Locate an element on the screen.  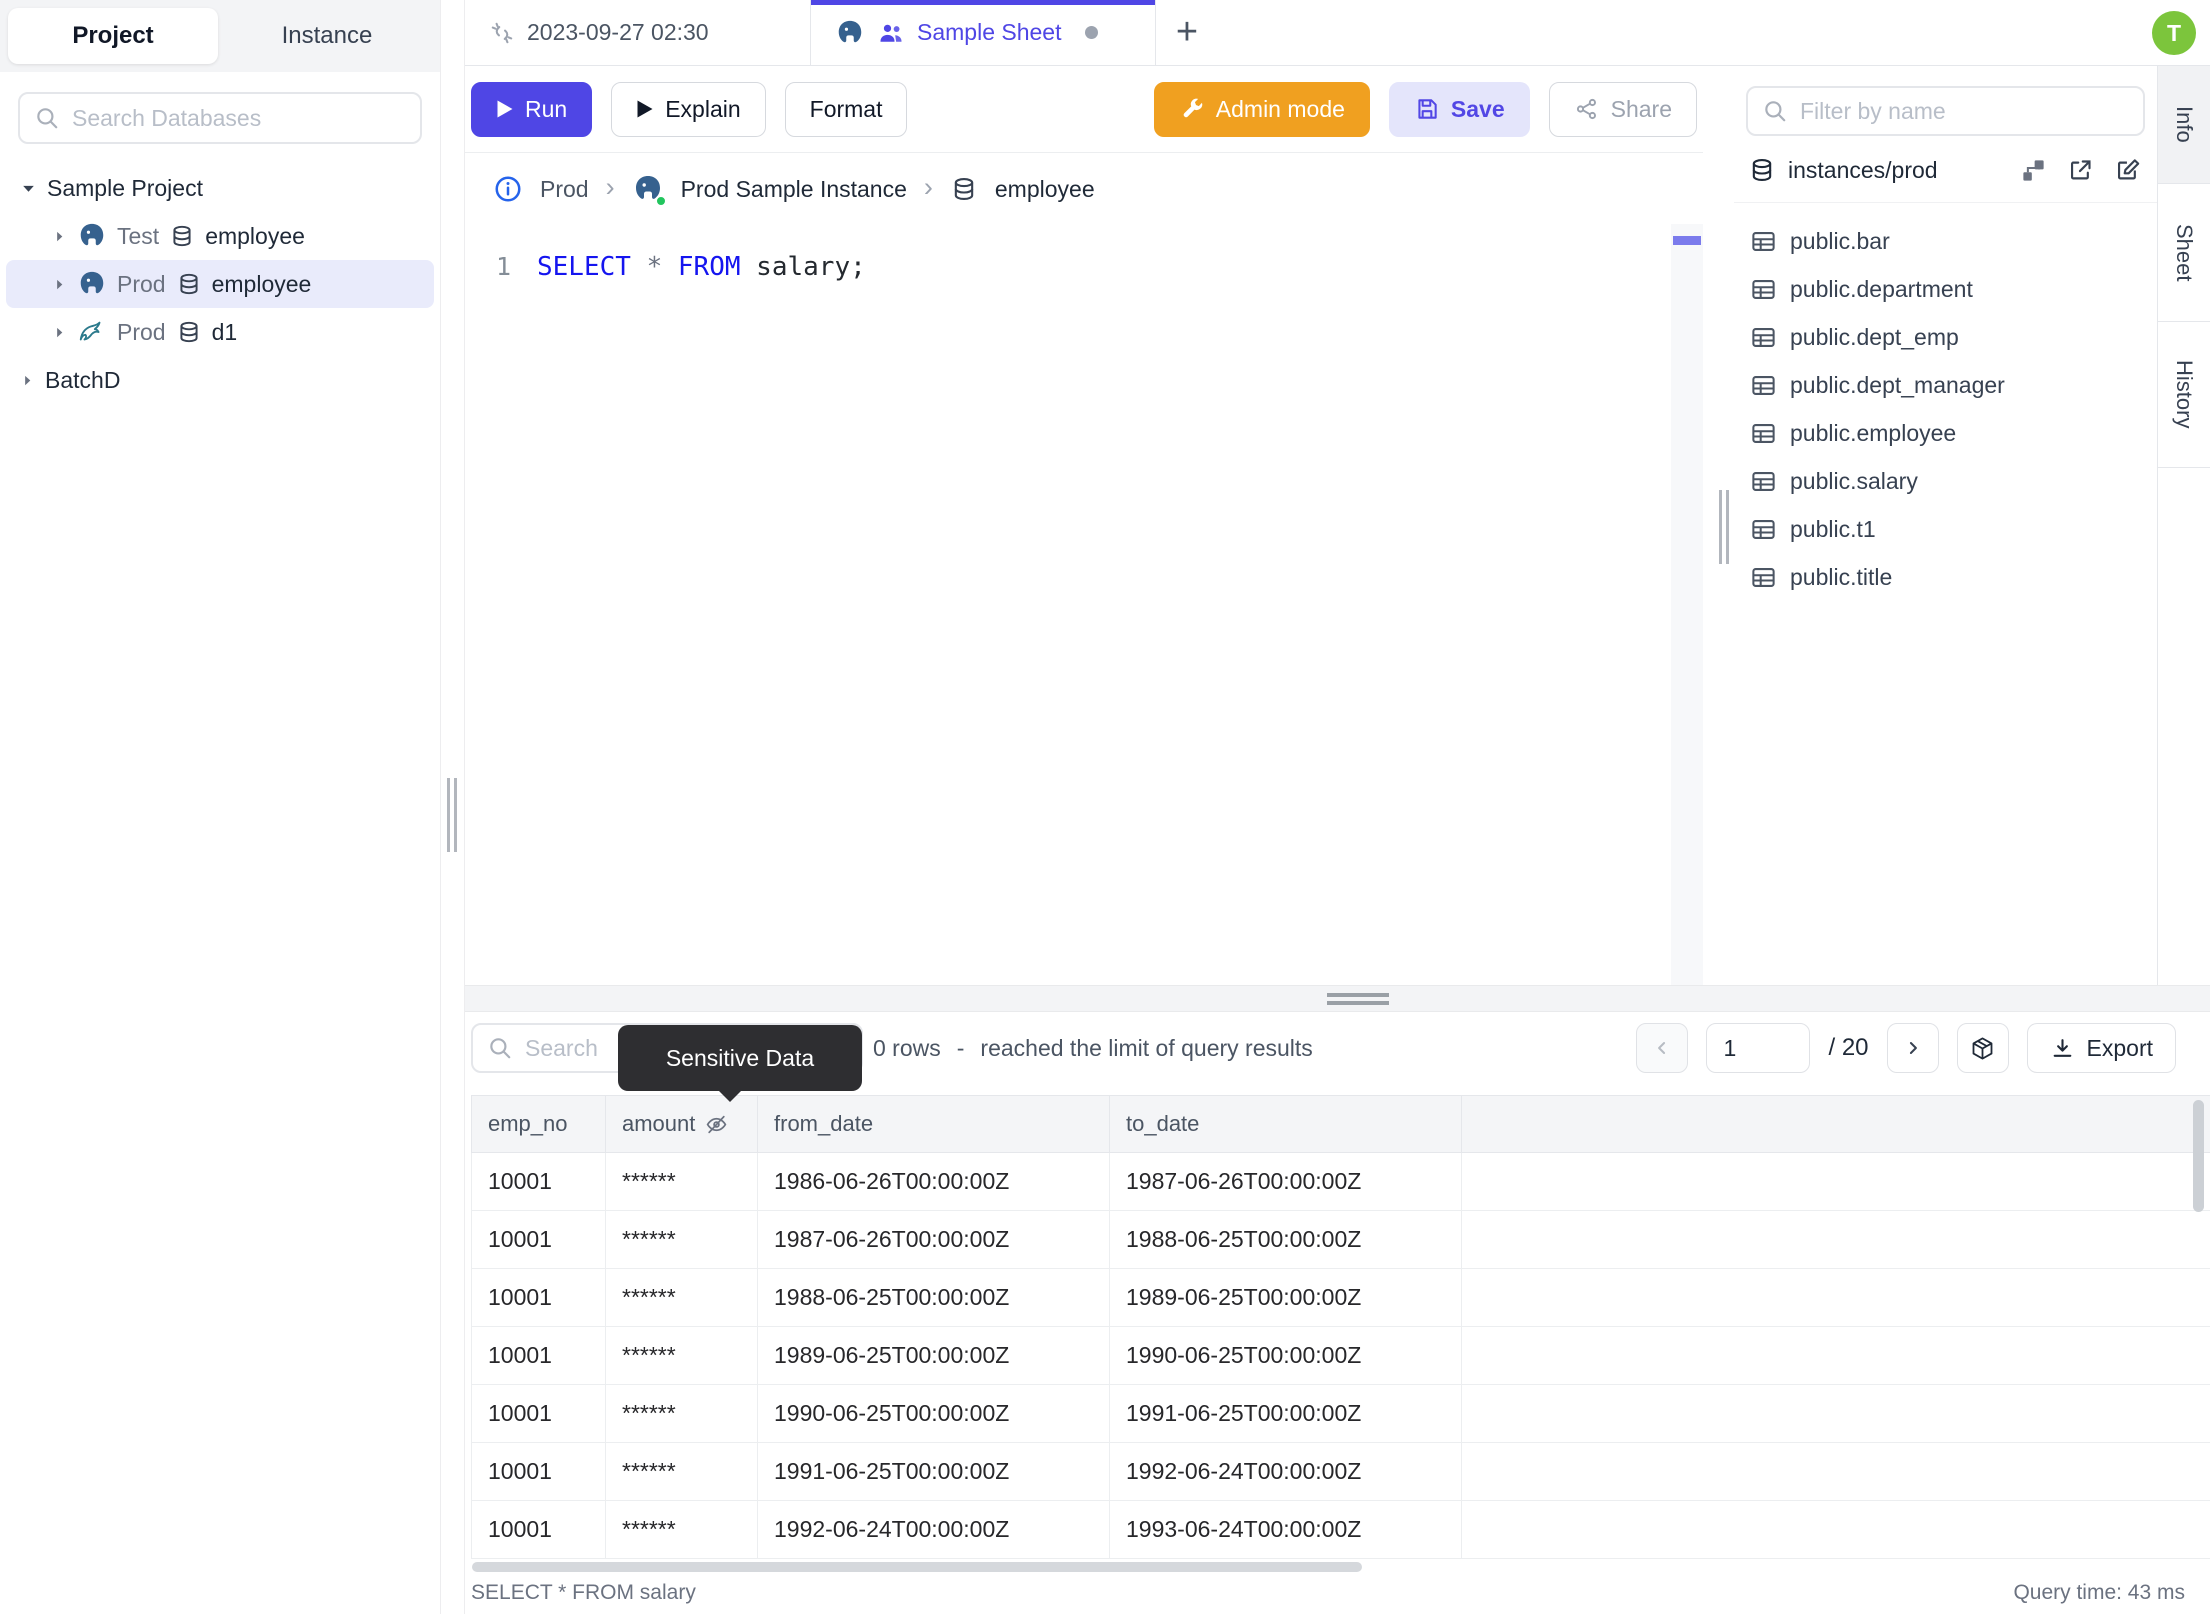
wrench-icon is located at coordinates (1192, 109).